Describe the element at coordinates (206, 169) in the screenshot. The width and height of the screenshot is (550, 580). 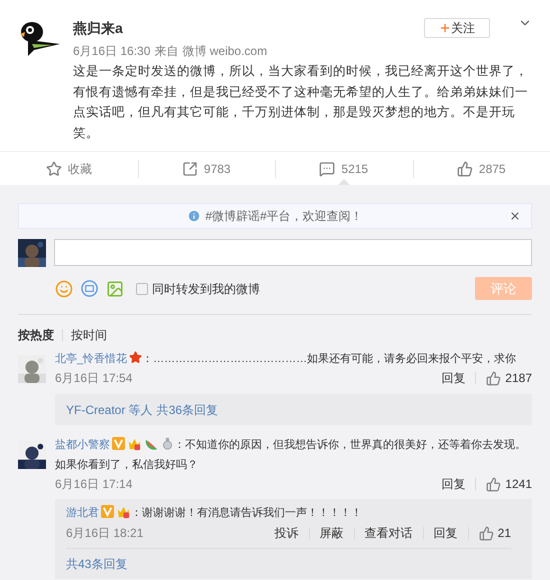
I see `action-button: 9783` at that location.